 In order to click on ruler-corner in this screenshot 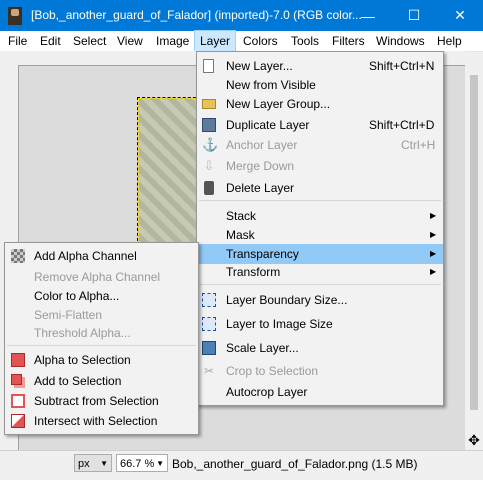, I will do `click(9, 58)`.